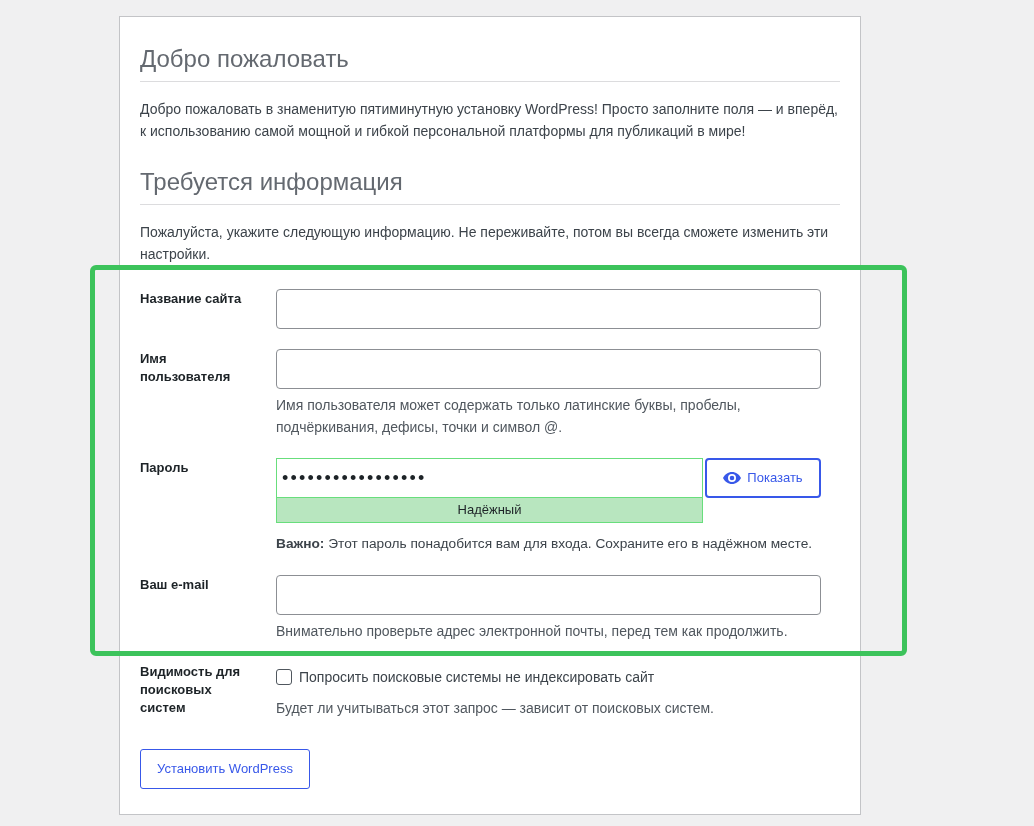  Describe the element at coordinates (532, 631) in the screenshot. I see `field-hint: Внимательно проверьте адрес электронной почты, перед тем как продолжить.` at that location.